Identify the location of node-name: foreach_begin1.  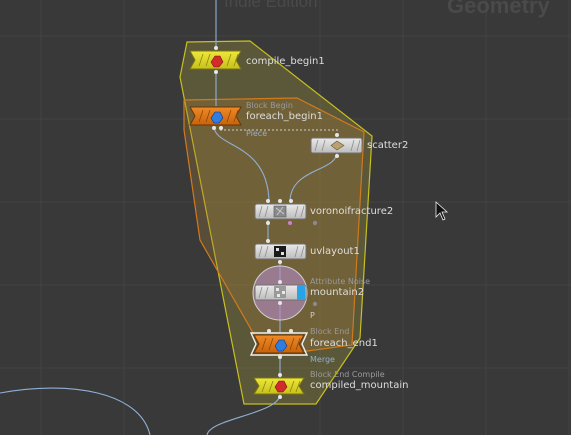
(284, 116).